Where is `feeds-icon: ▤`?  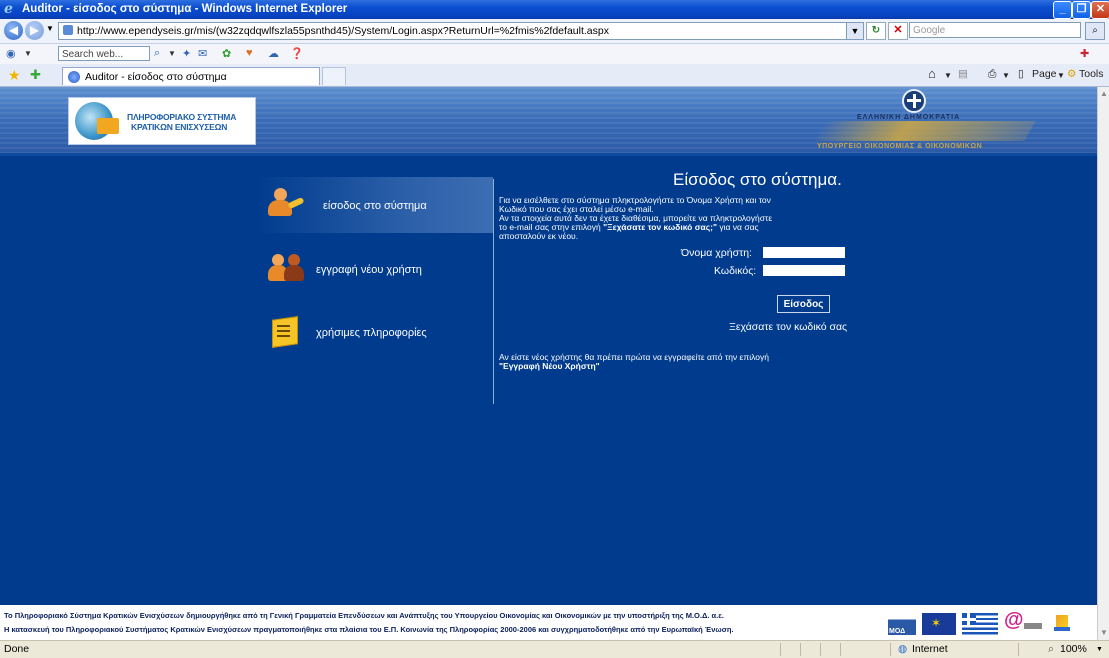
feeds-icon: ▤ is located at coordinates (963, 74).